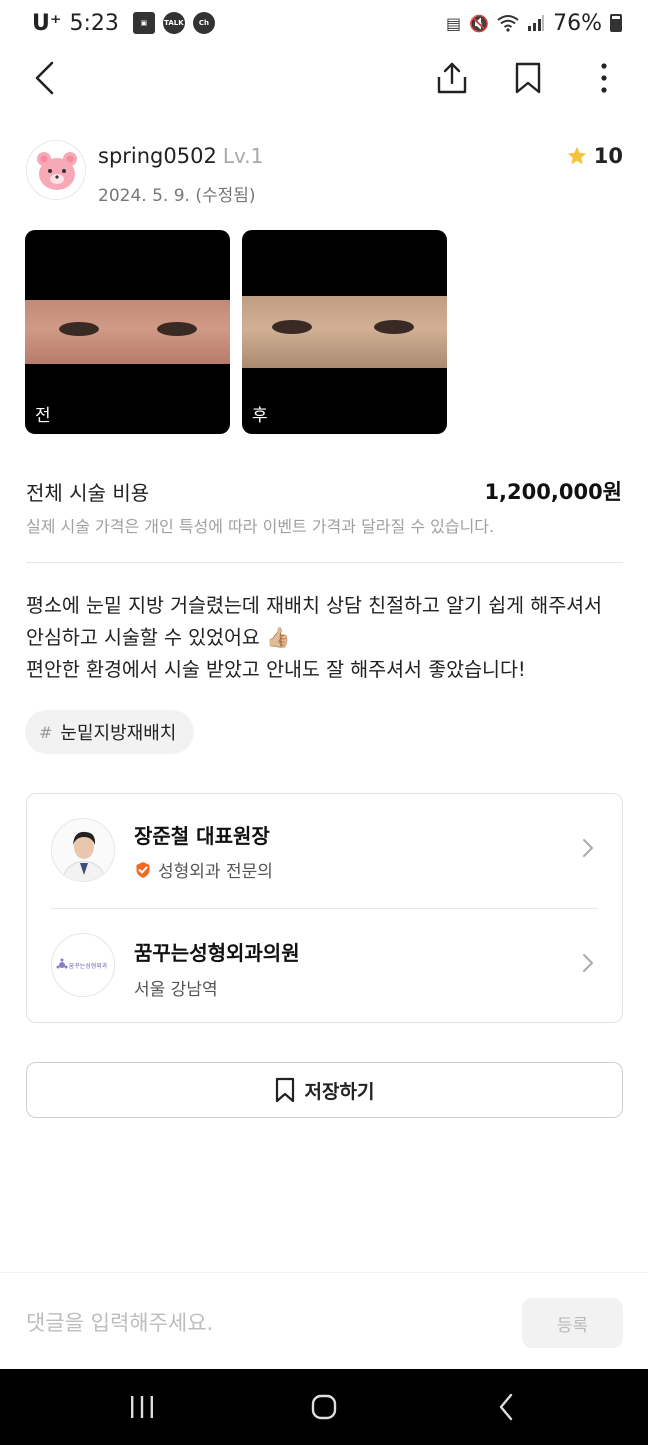  I want to click on bear-avatar-icon, so click(57, 171).